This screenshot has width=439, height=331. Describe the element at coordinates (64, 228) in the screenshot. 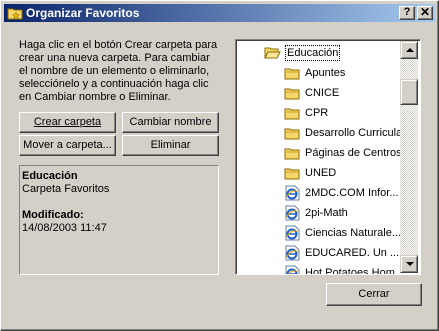

I see `info-modified-value: 14/08/2003 11:47` at that location.